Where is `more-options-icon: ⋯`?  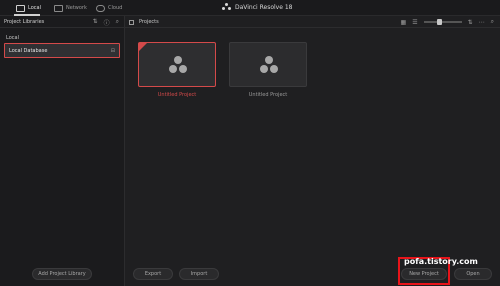 more-options-icon: ⋯ is located at coordinates (482, 22).